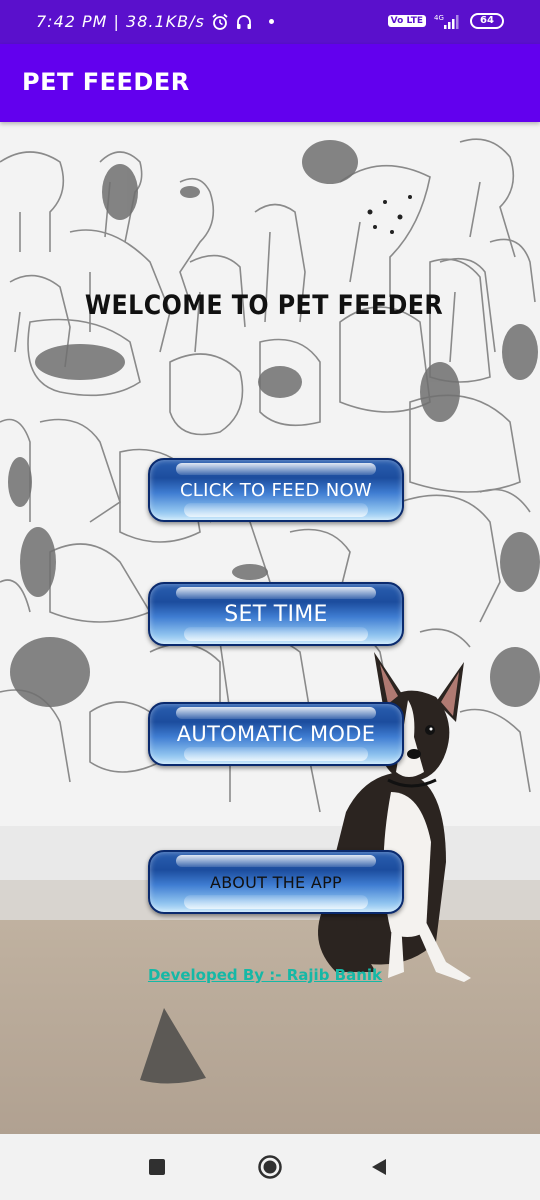  What do you see at coordinates (270, 975) in the screenshot?
I see `developer-credit-link: Developed By :- Rajib Banik` at bounding box center [270, 975].